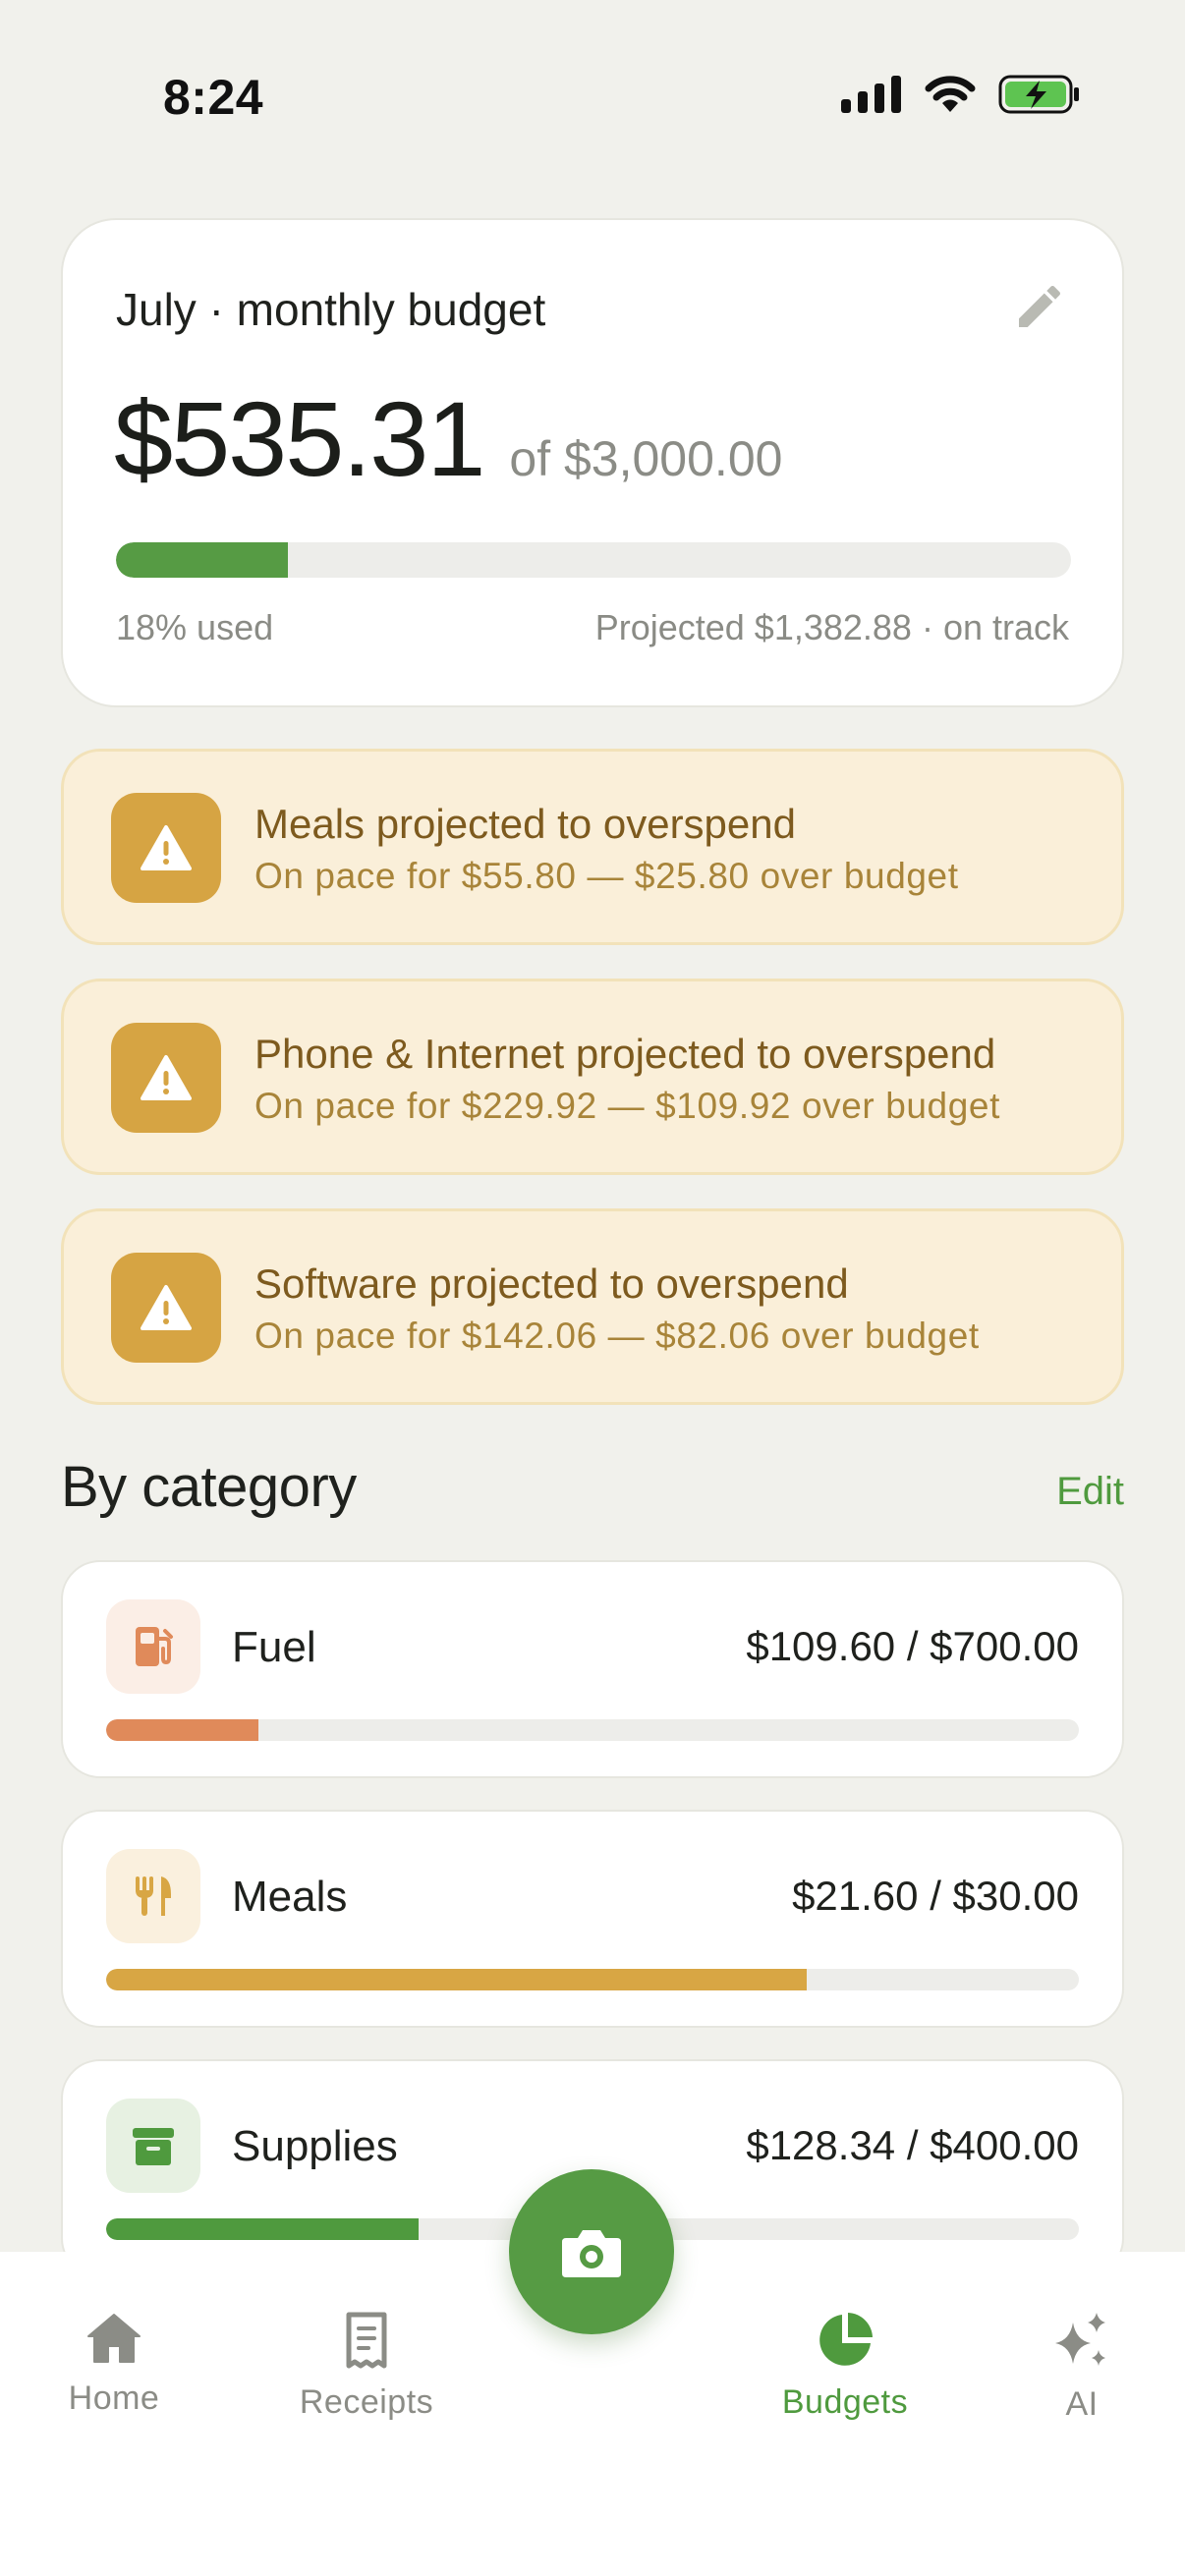  I want to click on alert-title: Meals projected to overspend, so click(525, 824).